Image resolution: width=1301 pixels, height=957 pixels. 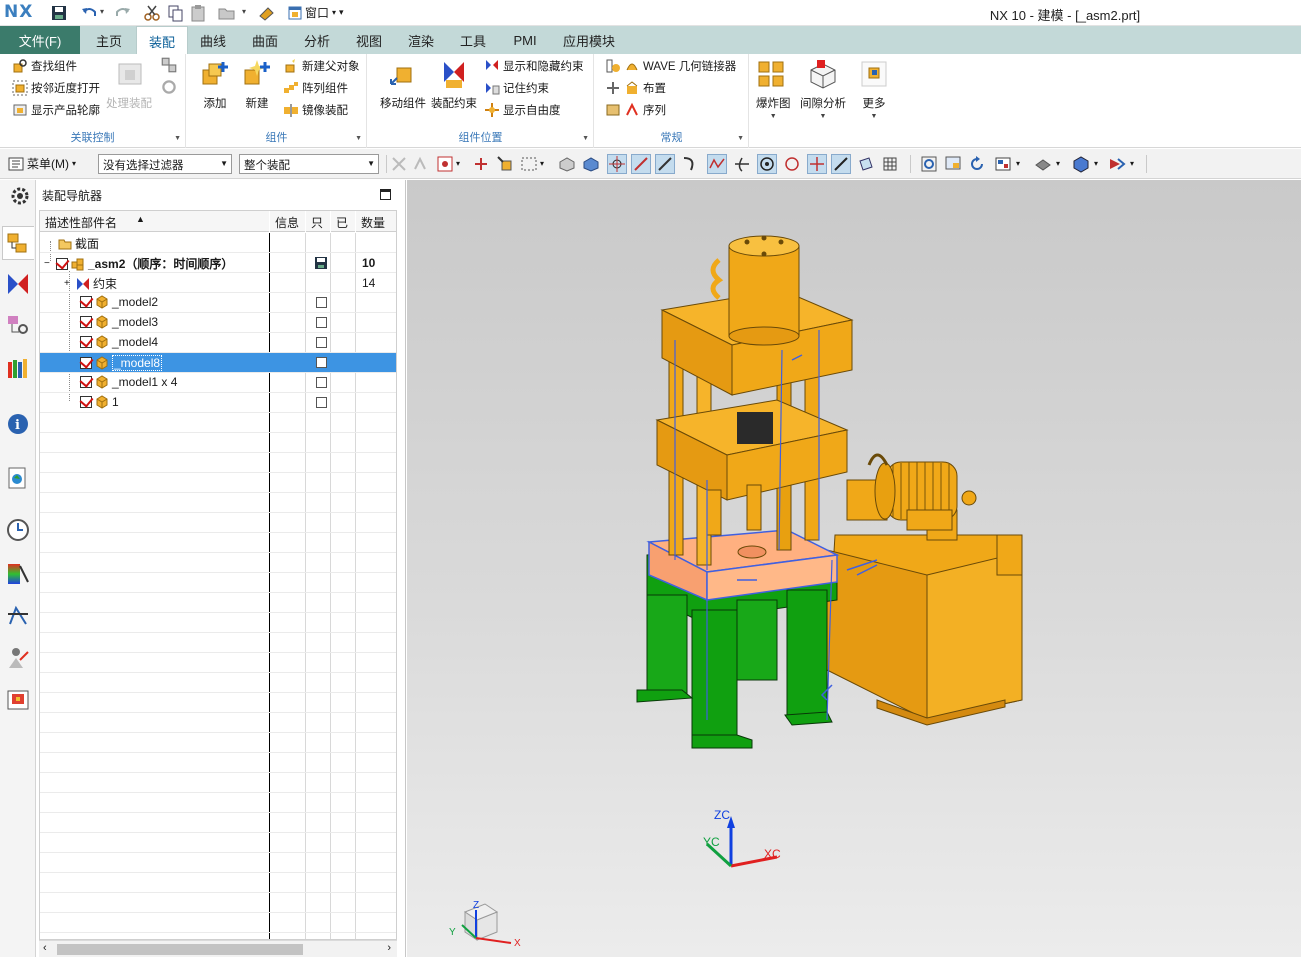 I want to click on tab-assembly: 装配, so click(x=162, y=40).